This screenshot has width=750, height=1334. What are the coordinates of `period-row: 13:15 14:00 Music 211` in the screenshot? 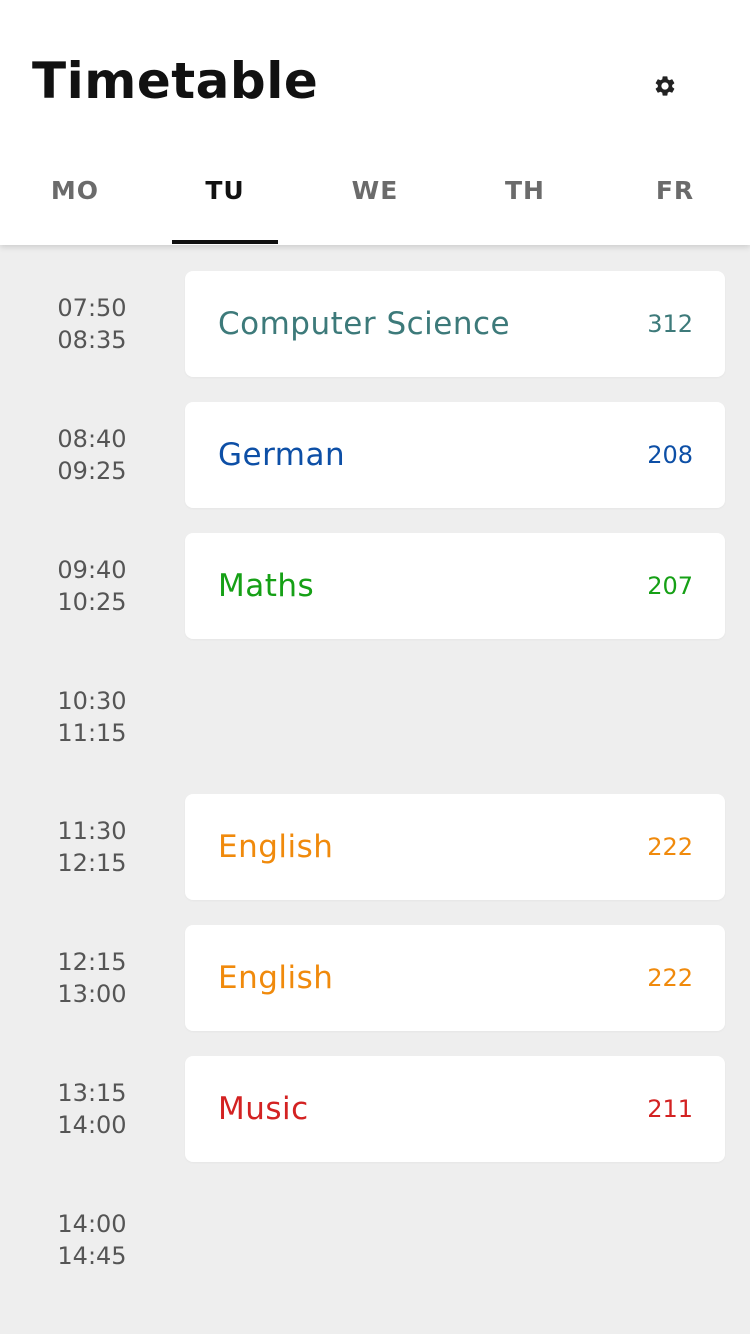 It's located at (375, 1109).